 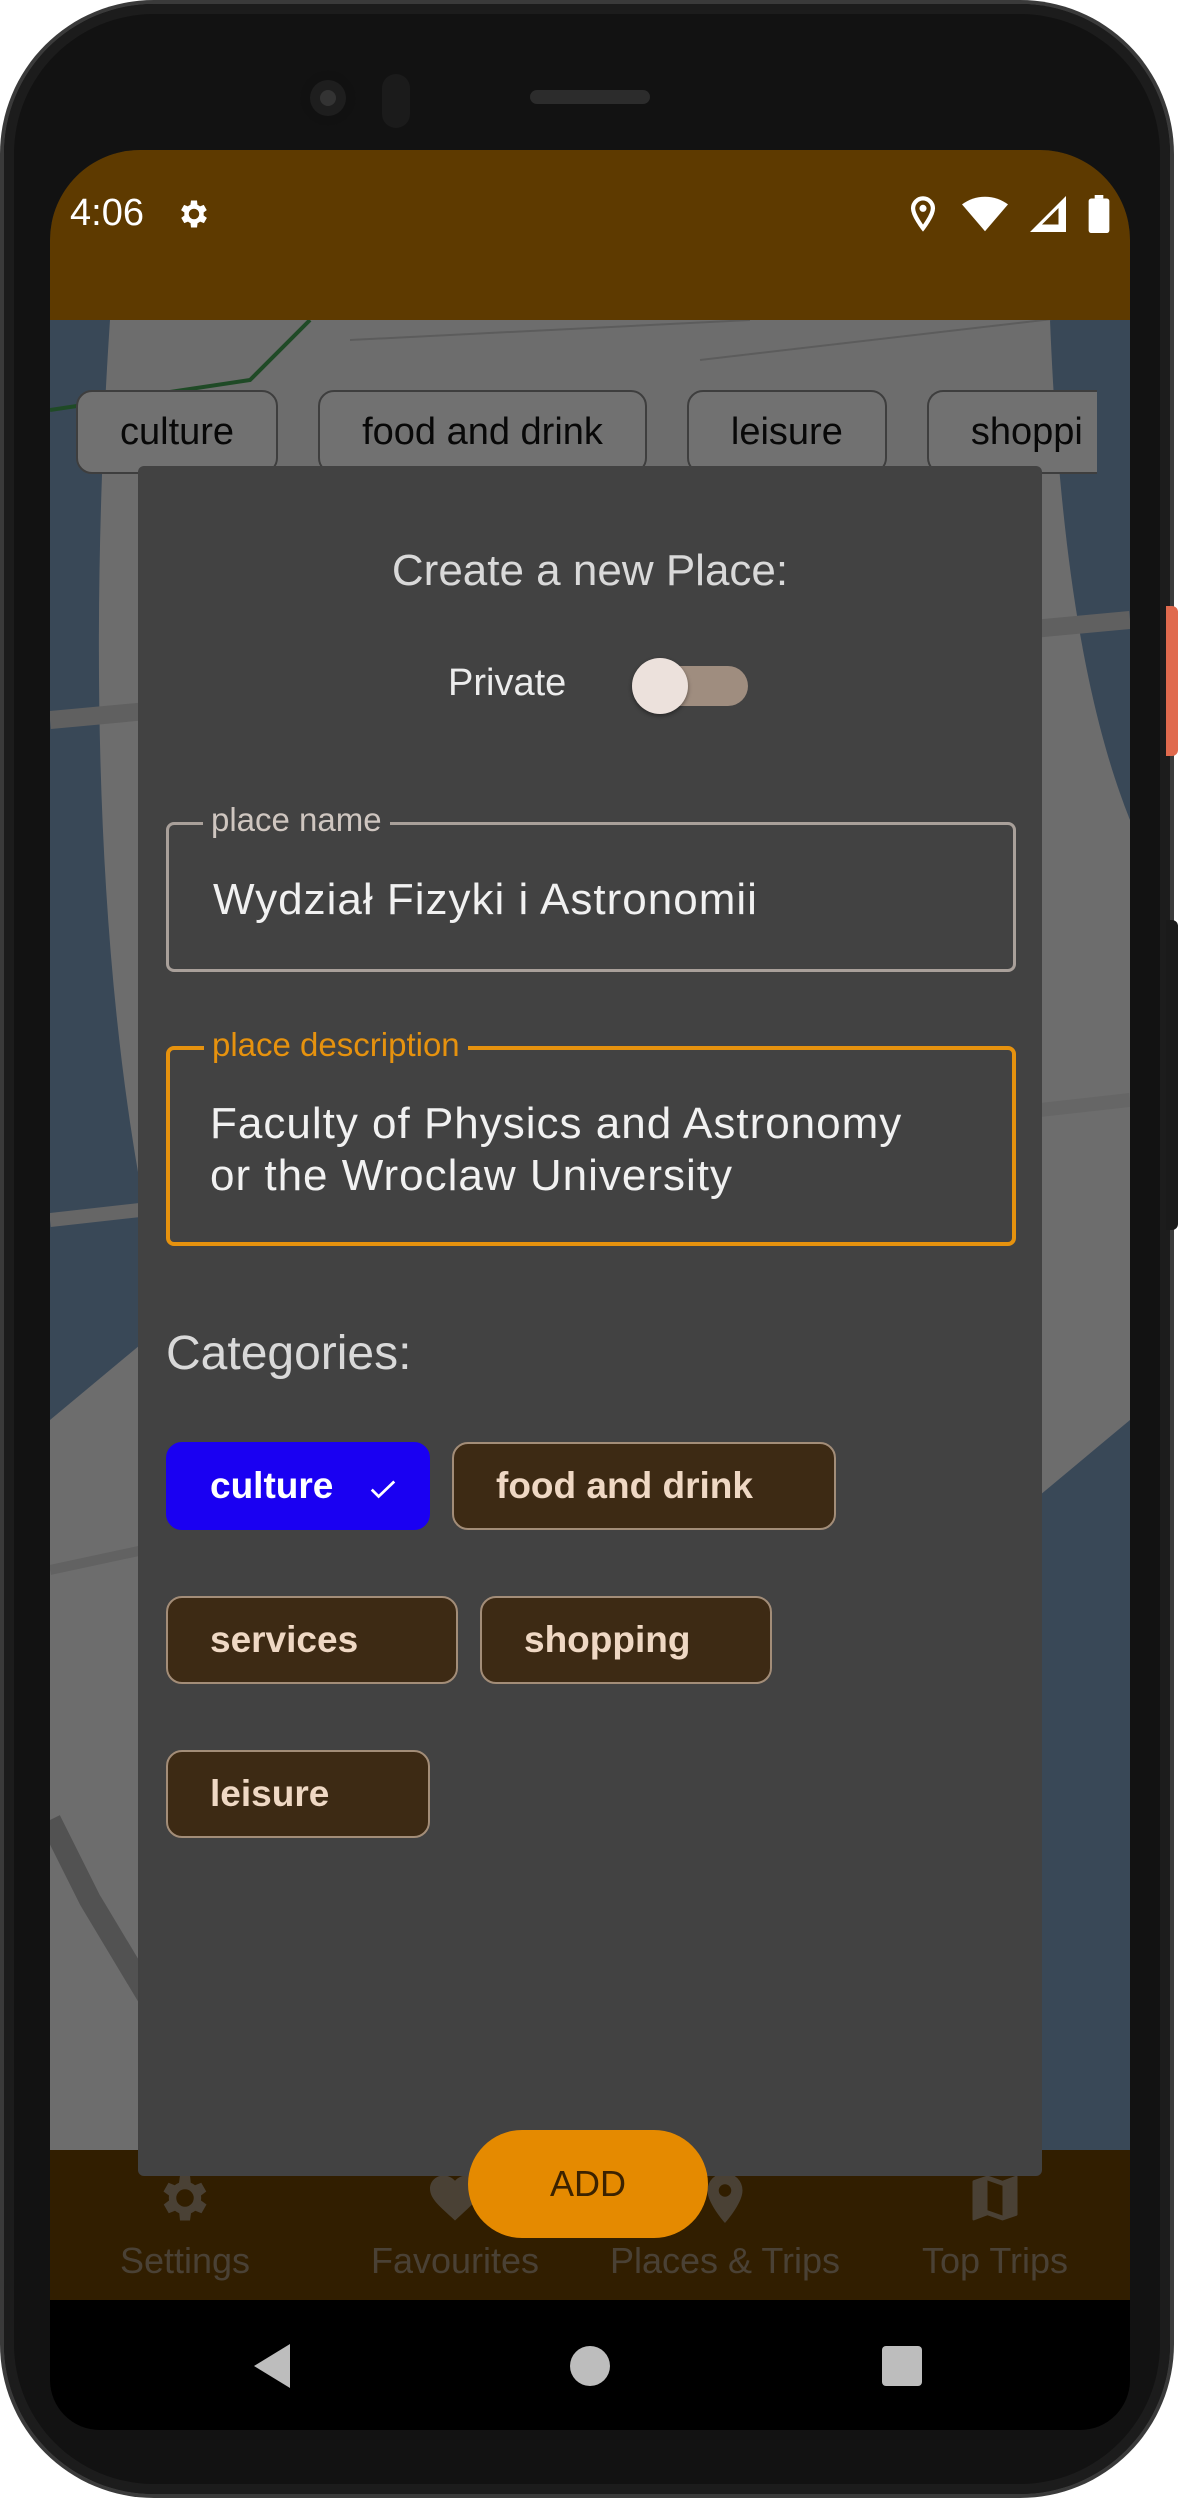 I want to click on category-chip-label: leisure, so click(x=270, y=1793).